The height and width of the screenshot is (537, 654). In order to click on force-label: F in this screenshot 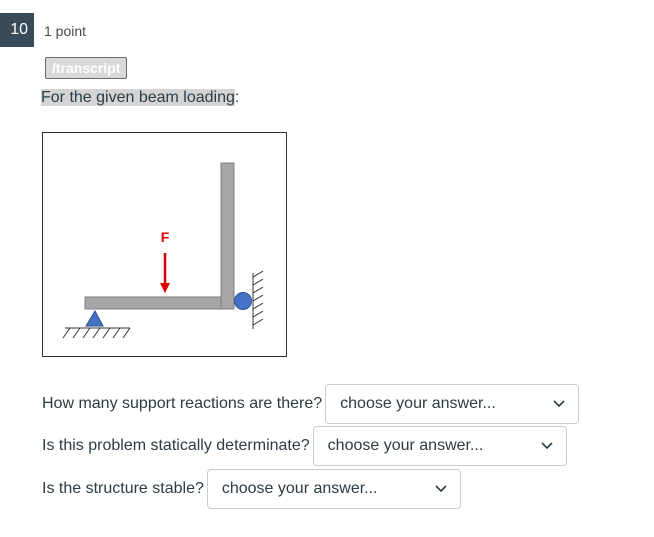, I will do `click(165, 237)`.